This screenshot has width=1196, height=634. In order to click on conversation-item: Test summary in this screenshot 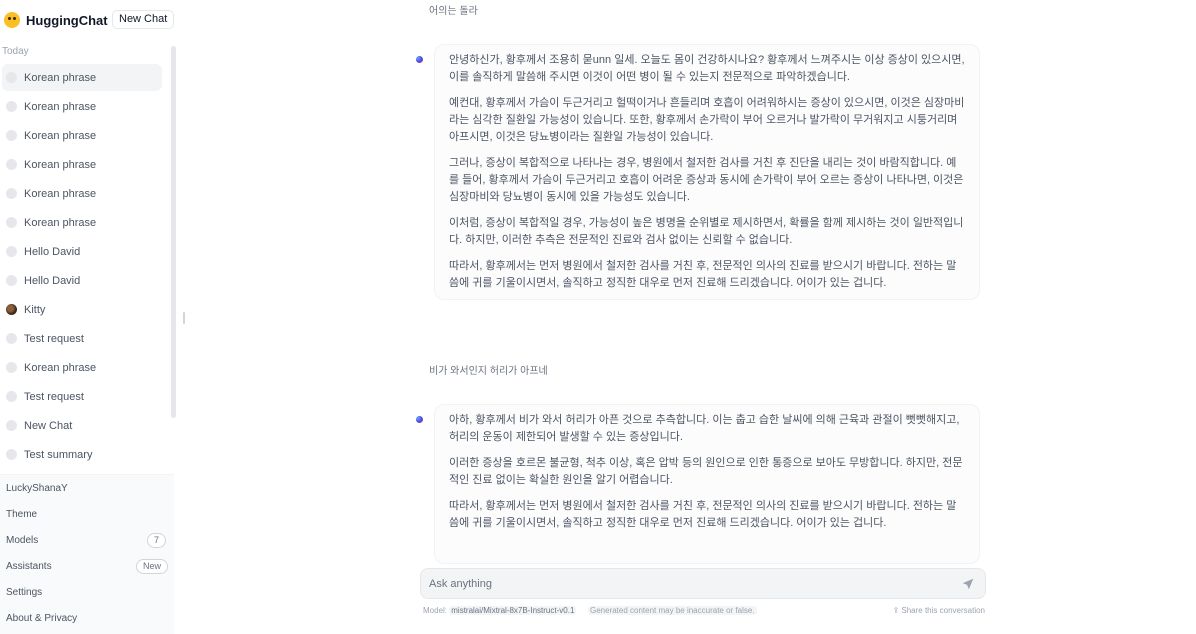, I will do `click(82, 454)`.